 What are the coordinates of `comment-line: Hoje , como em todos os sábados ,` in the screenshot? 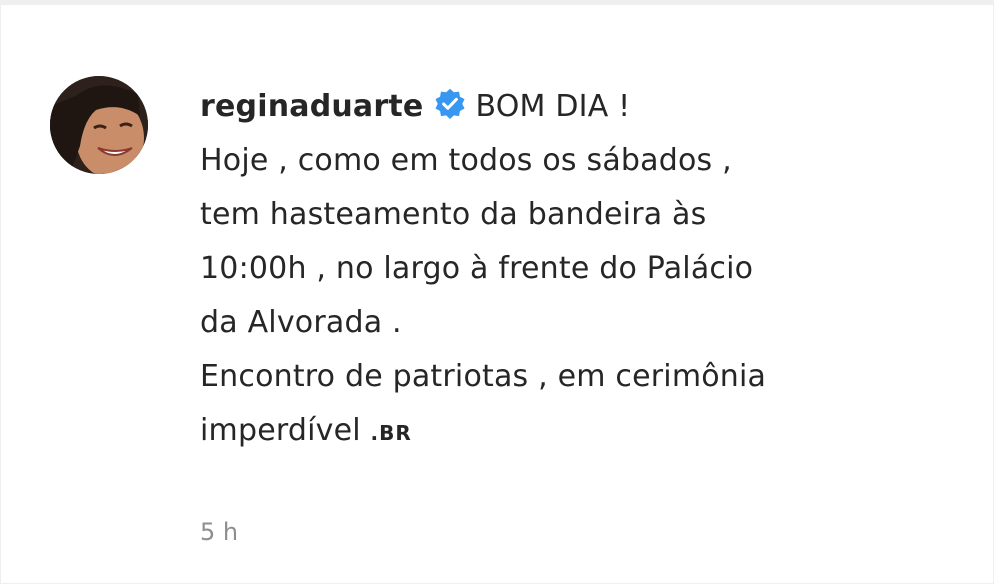 It's located at (466, 160).